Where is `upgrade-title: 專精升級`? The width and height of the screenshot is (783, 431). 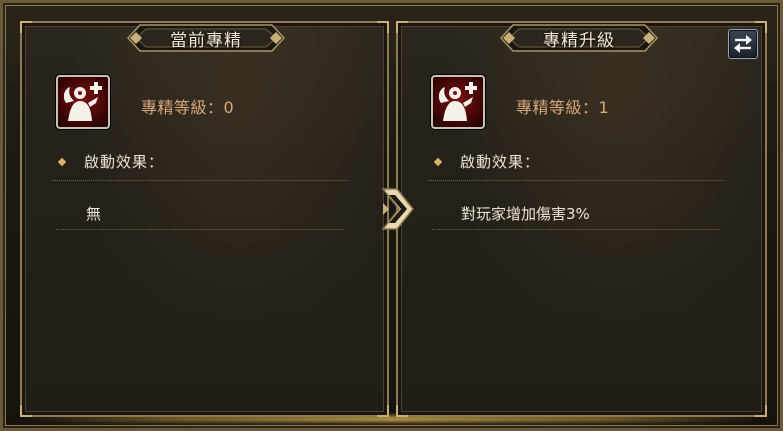 upgrade-title: 專精升級 is located at coordinates (579, 40).